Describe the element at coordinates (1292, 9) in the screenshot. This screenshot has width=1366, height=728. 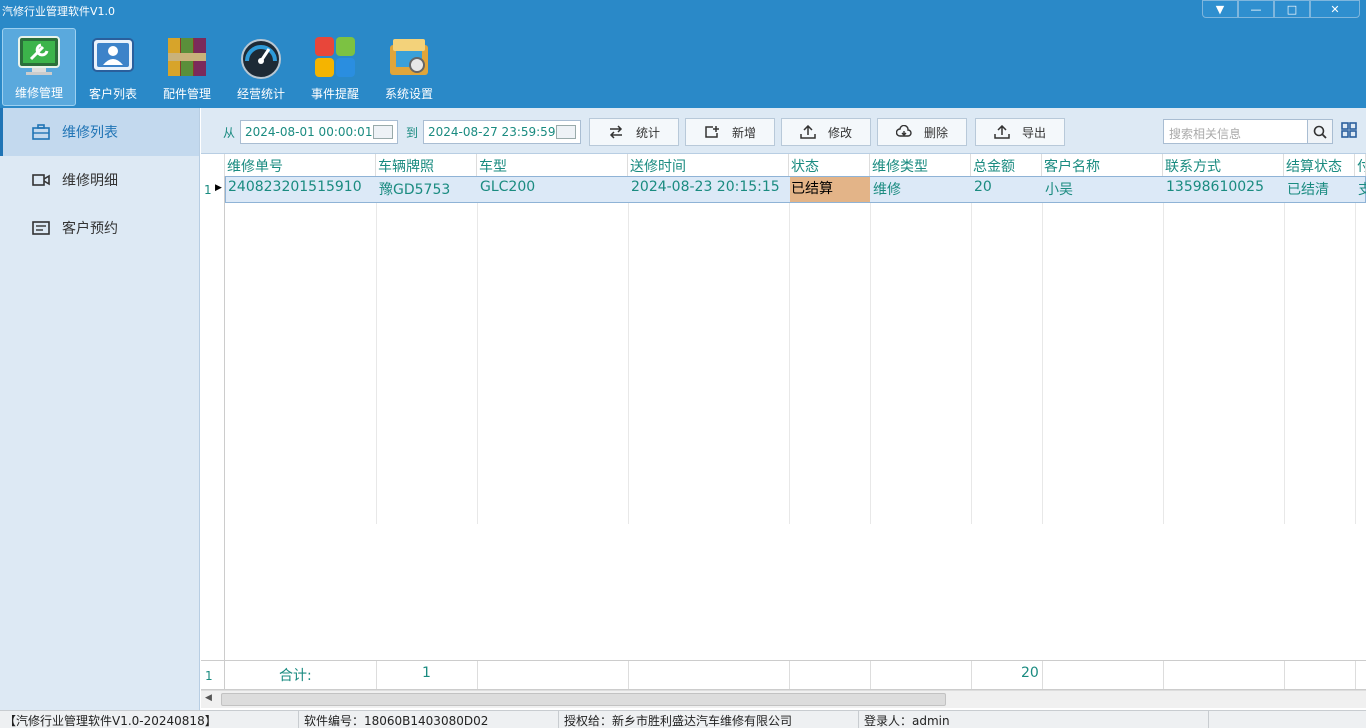
I see `maximize-button: □` at that location.